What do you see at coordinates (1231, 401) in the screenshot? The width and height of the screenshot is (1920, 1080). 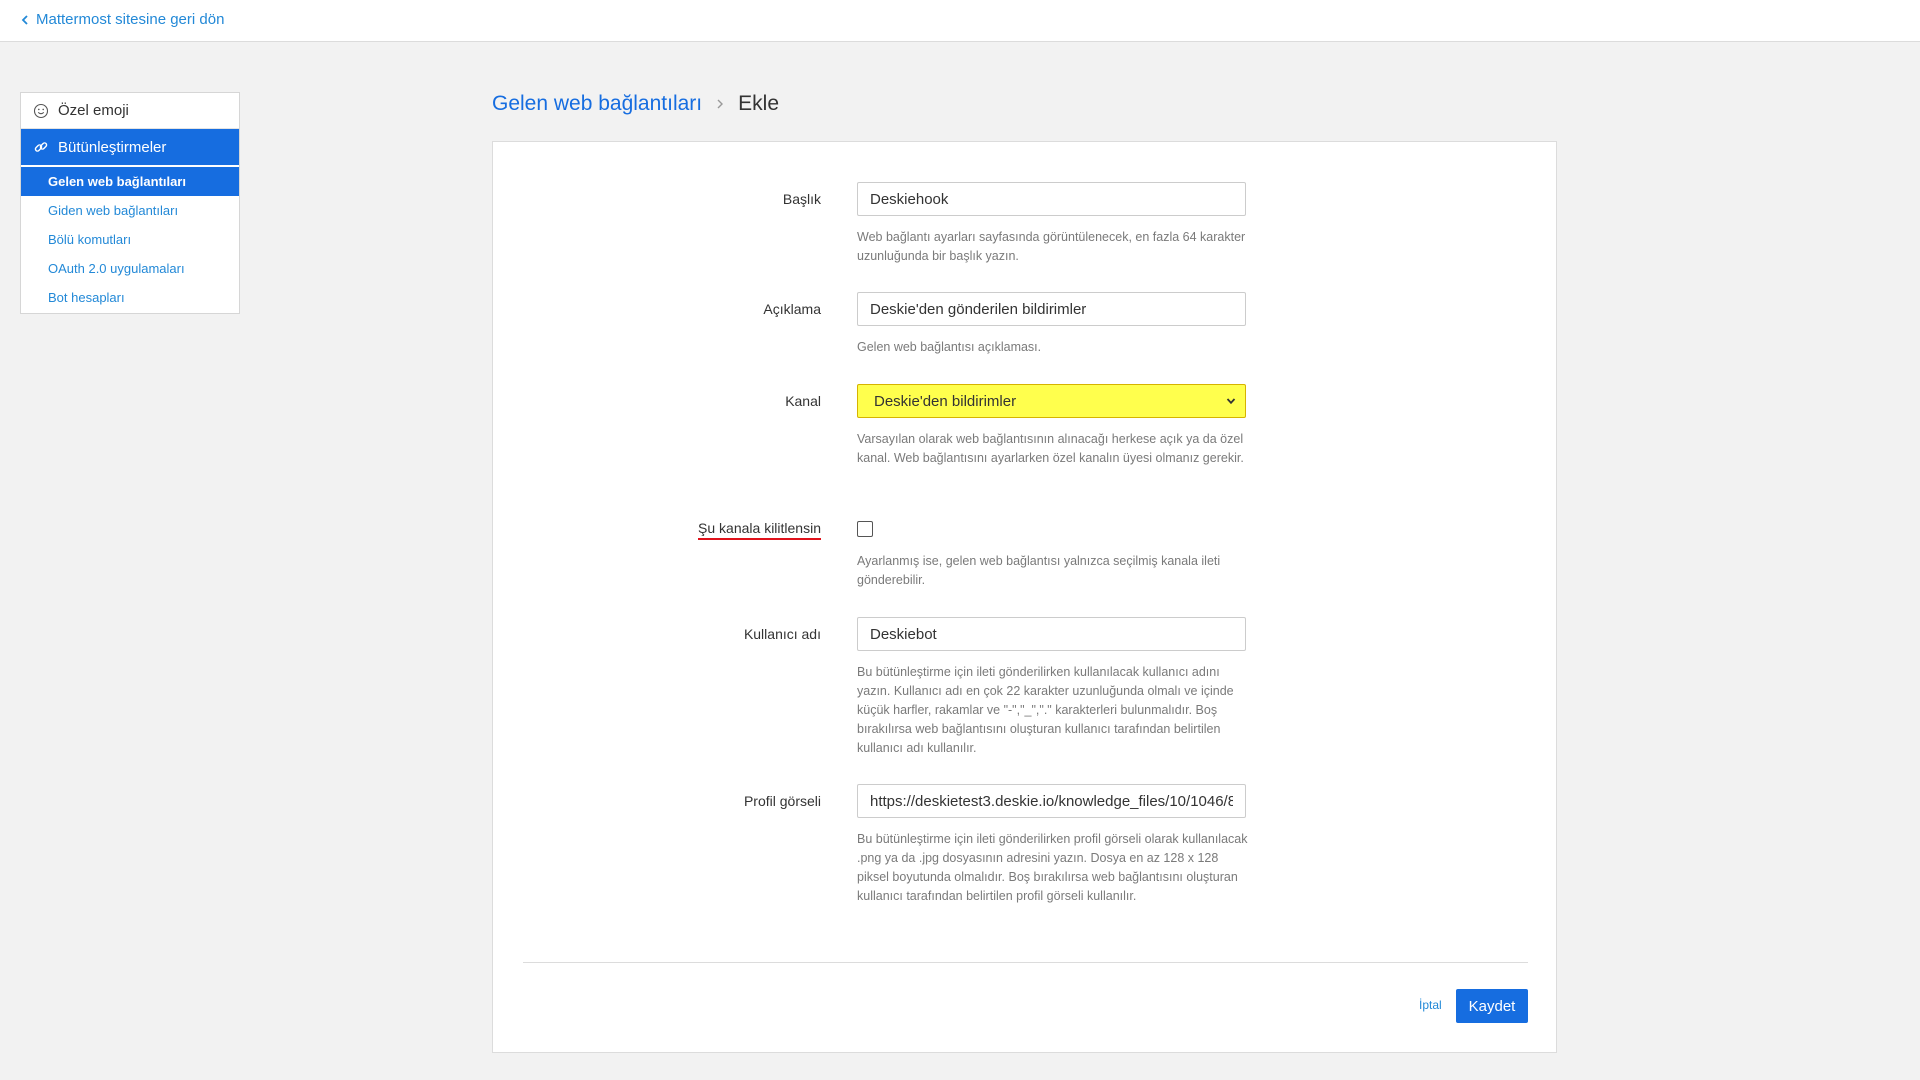 I see `chevron-down-icon` at bounding box center [1231, 401].